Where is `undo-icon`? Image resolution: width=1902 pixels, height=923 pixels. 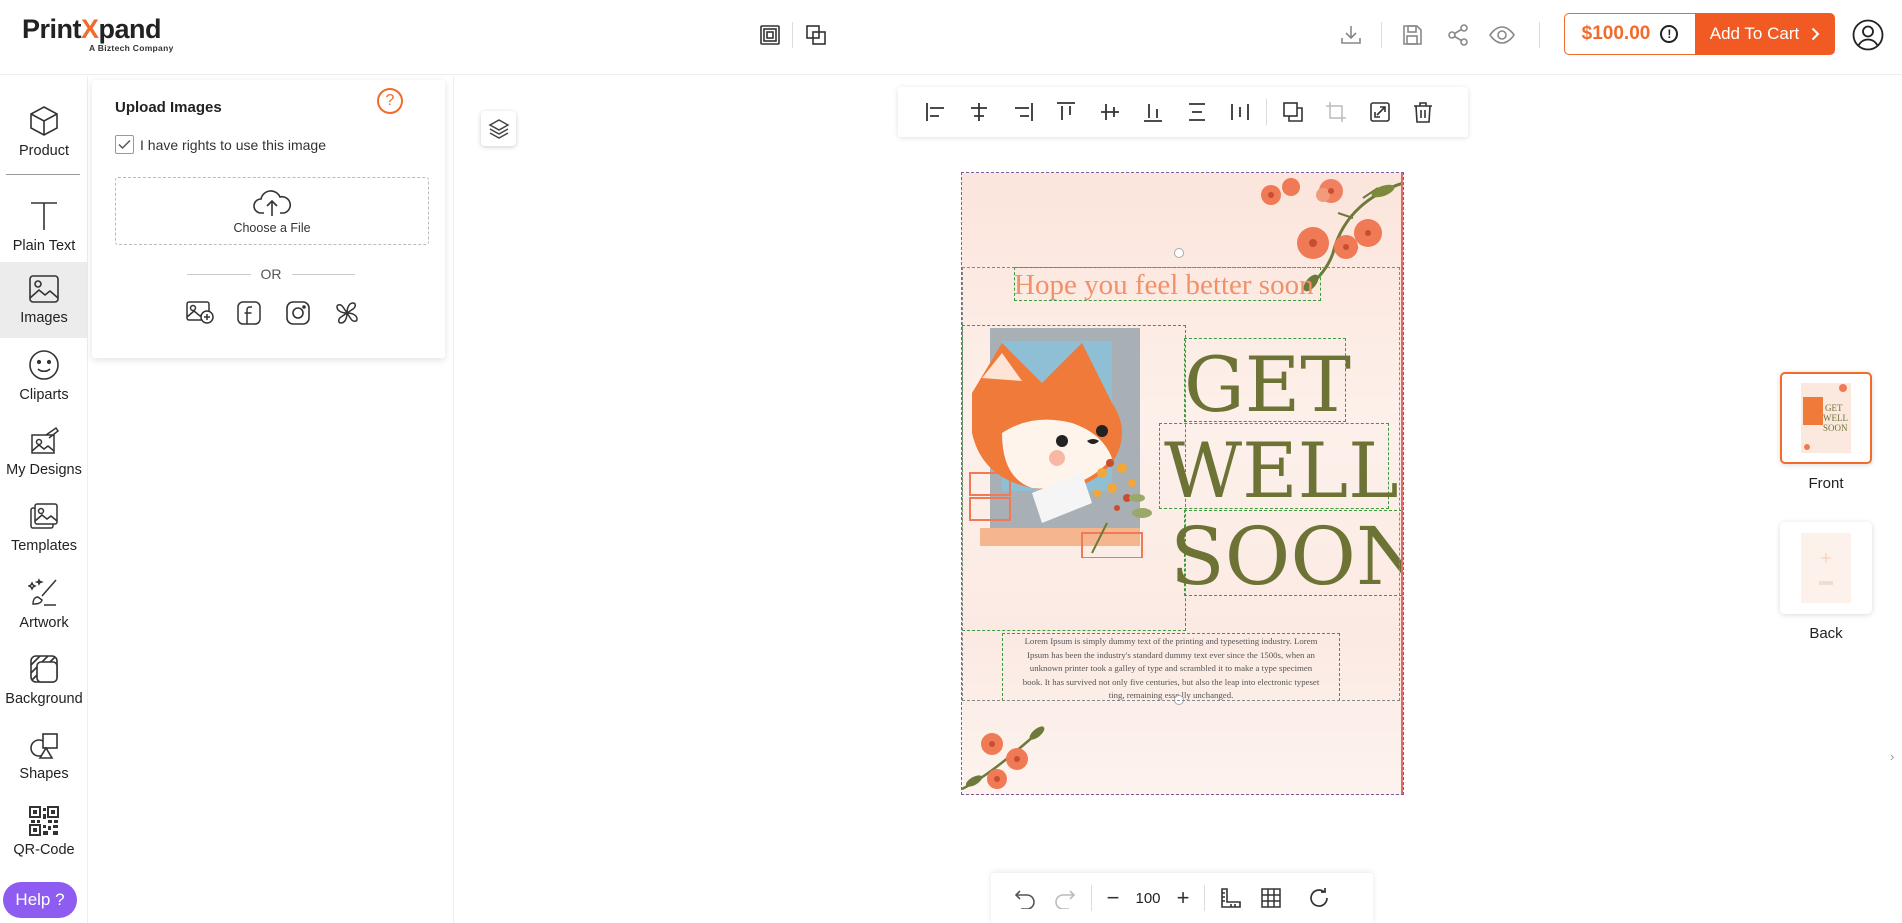 undo-icon is located at coordinates (1024, 899).